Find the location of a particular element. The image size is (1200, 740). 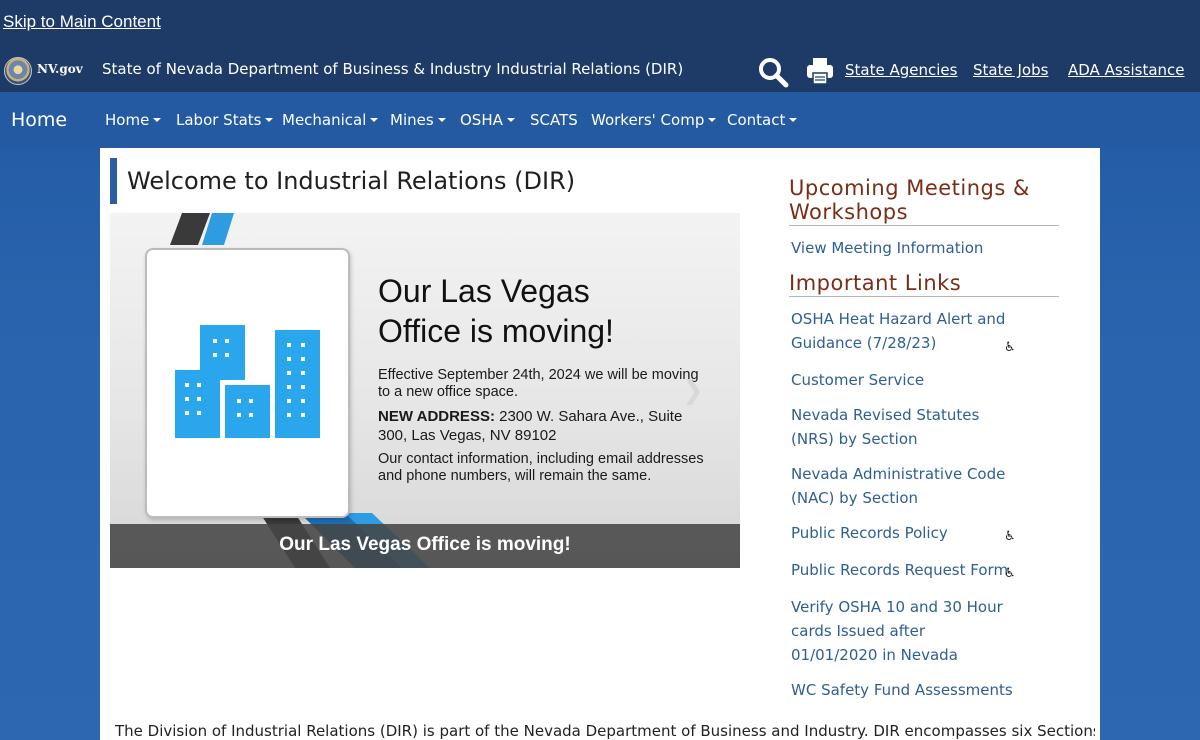

print-icon is located at coordinates (820, 71).